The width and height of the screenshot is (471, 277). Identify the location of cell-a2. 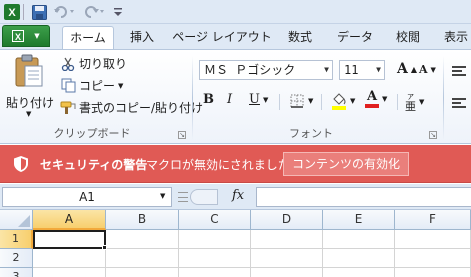
(69, 258).